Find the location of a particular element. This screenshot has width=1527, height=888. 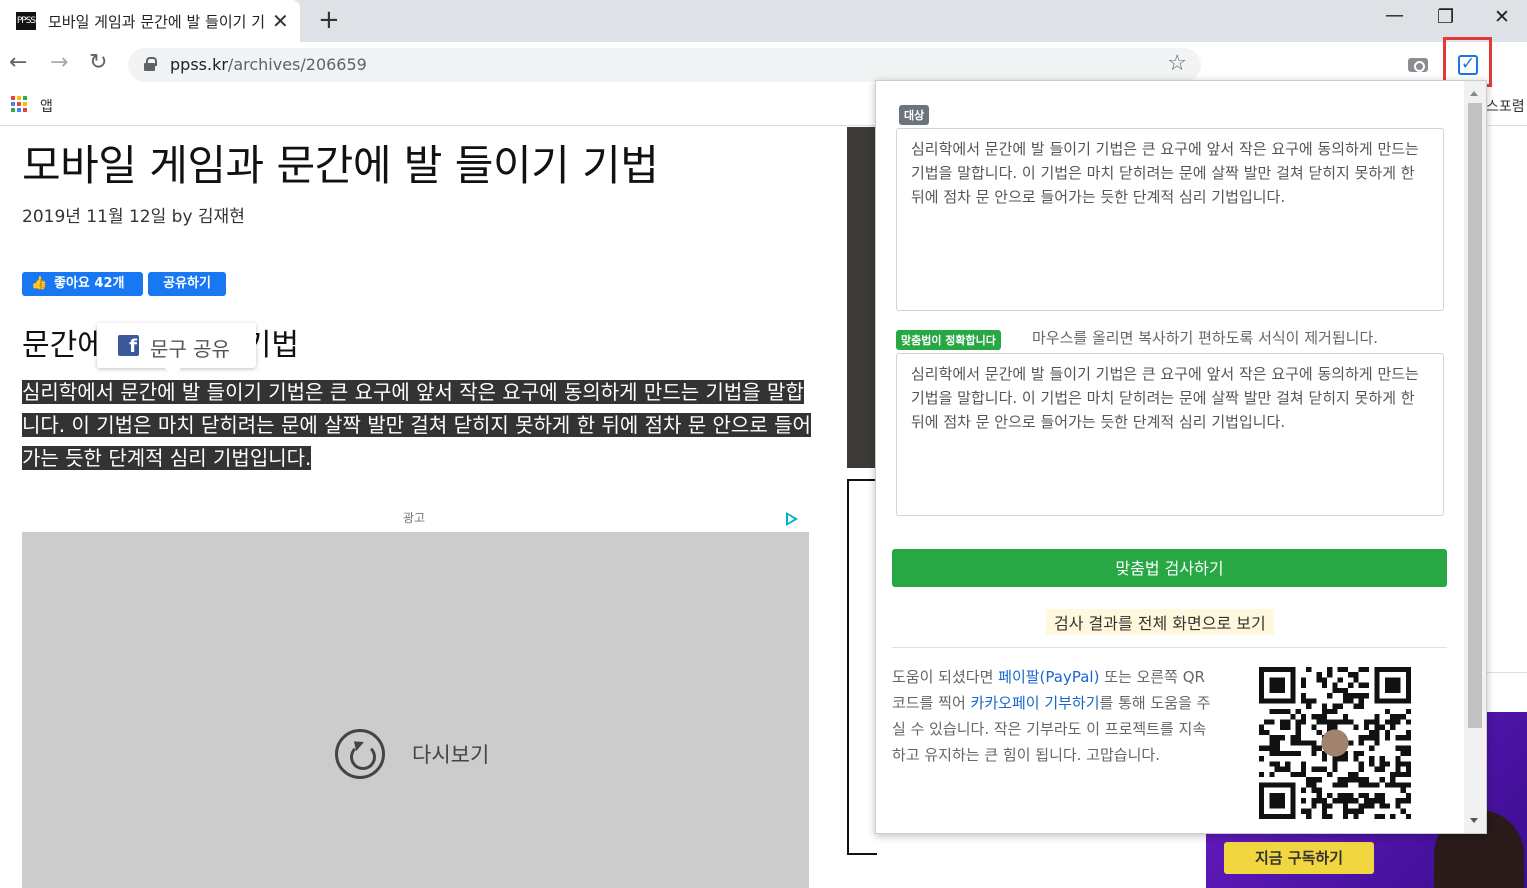

facebook-icon: f is located at coordinates (128, 345).